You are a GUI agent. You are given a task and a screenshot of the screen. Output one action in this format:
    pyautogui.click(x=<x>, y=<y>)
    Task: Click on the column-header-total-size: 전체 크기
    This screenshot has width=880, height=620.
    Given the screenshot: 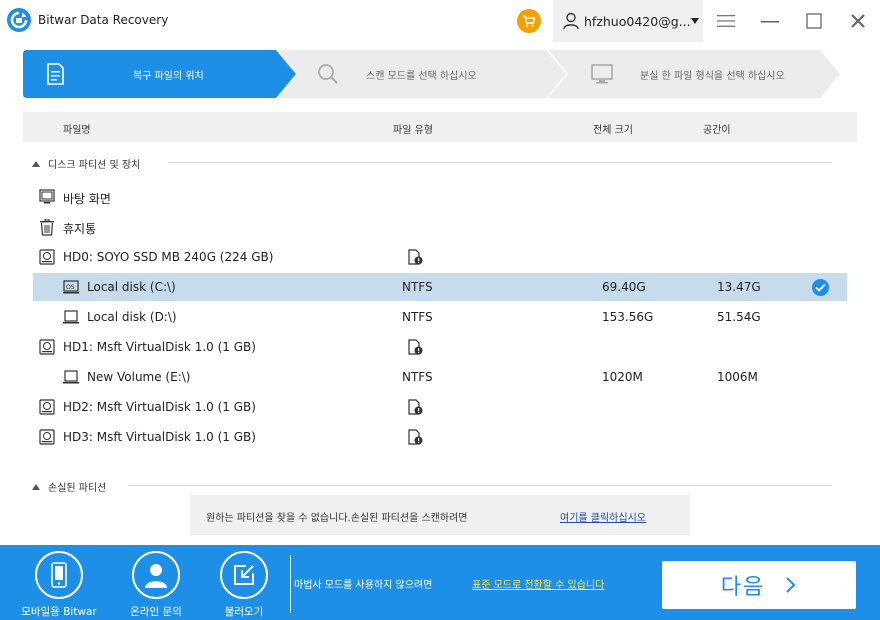 What is the action you would take?
    pyautogui.click(x=613, y=128)
    